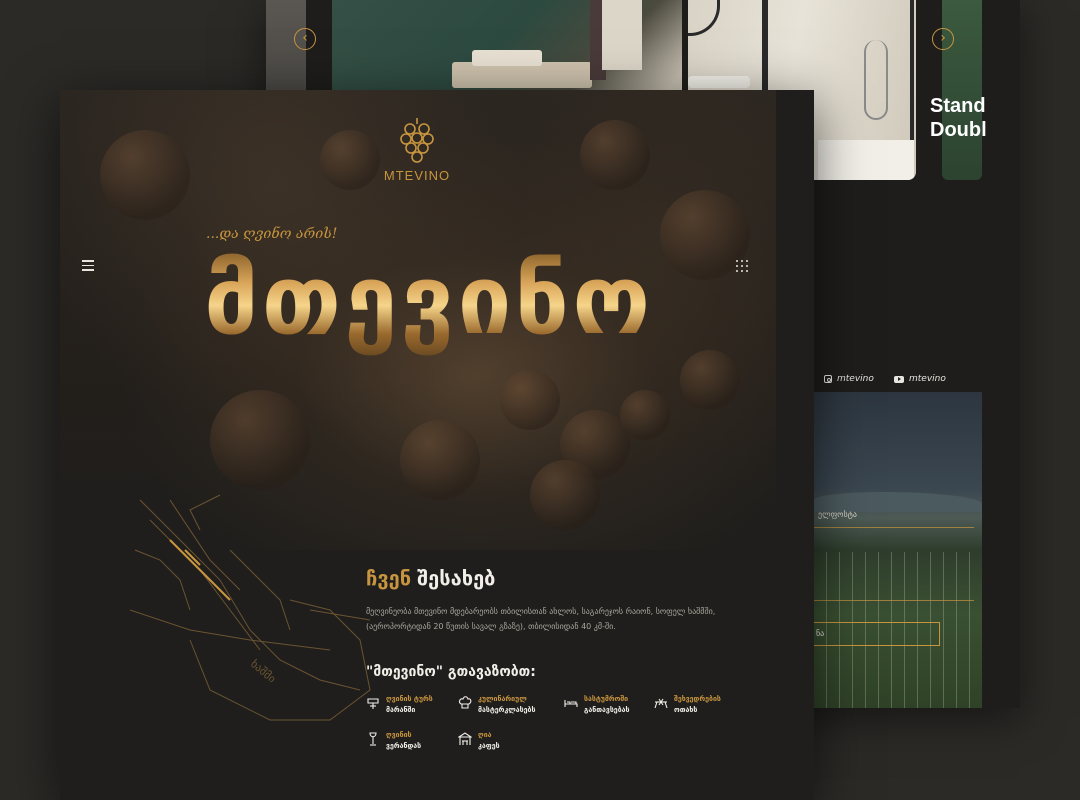 This screenshot has height=800, width=1080. Describe the element at coordinates (958, 130) in the screenshot. I see `room-title-line2: Doubl` at that location.